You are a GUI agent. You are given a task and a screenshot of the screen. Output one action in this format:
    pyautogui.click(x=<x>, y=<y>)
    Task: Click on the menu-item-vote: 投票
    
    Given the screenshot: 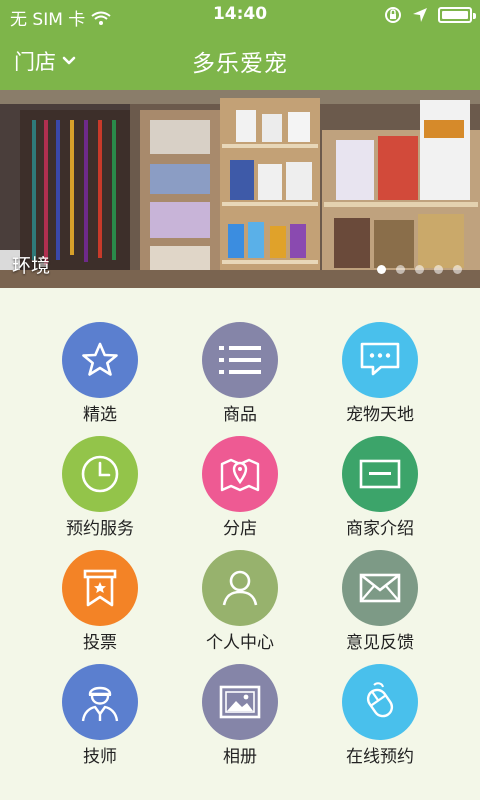 What is the action you would take?
    pyautogui.click(x=100, y=584)
    